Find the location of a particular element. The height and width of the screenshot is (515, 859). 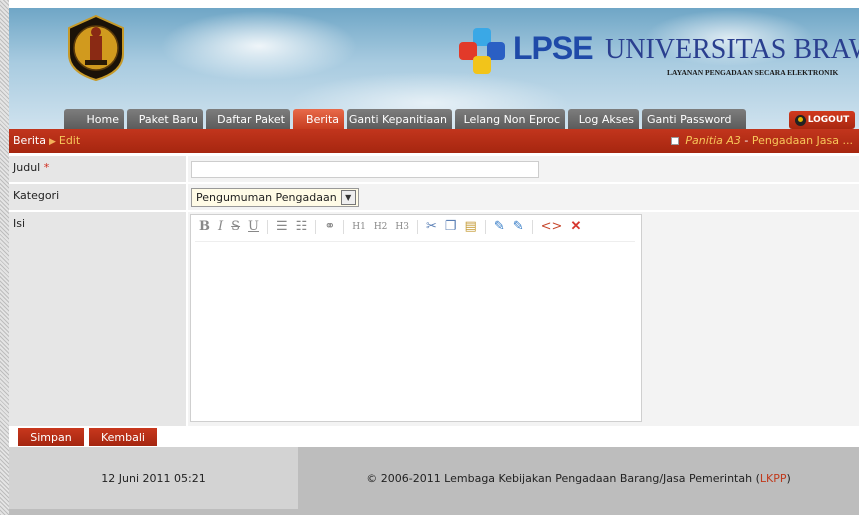

breadcrumb: Berita ▶ Edit is located at coordinates (46, 140).